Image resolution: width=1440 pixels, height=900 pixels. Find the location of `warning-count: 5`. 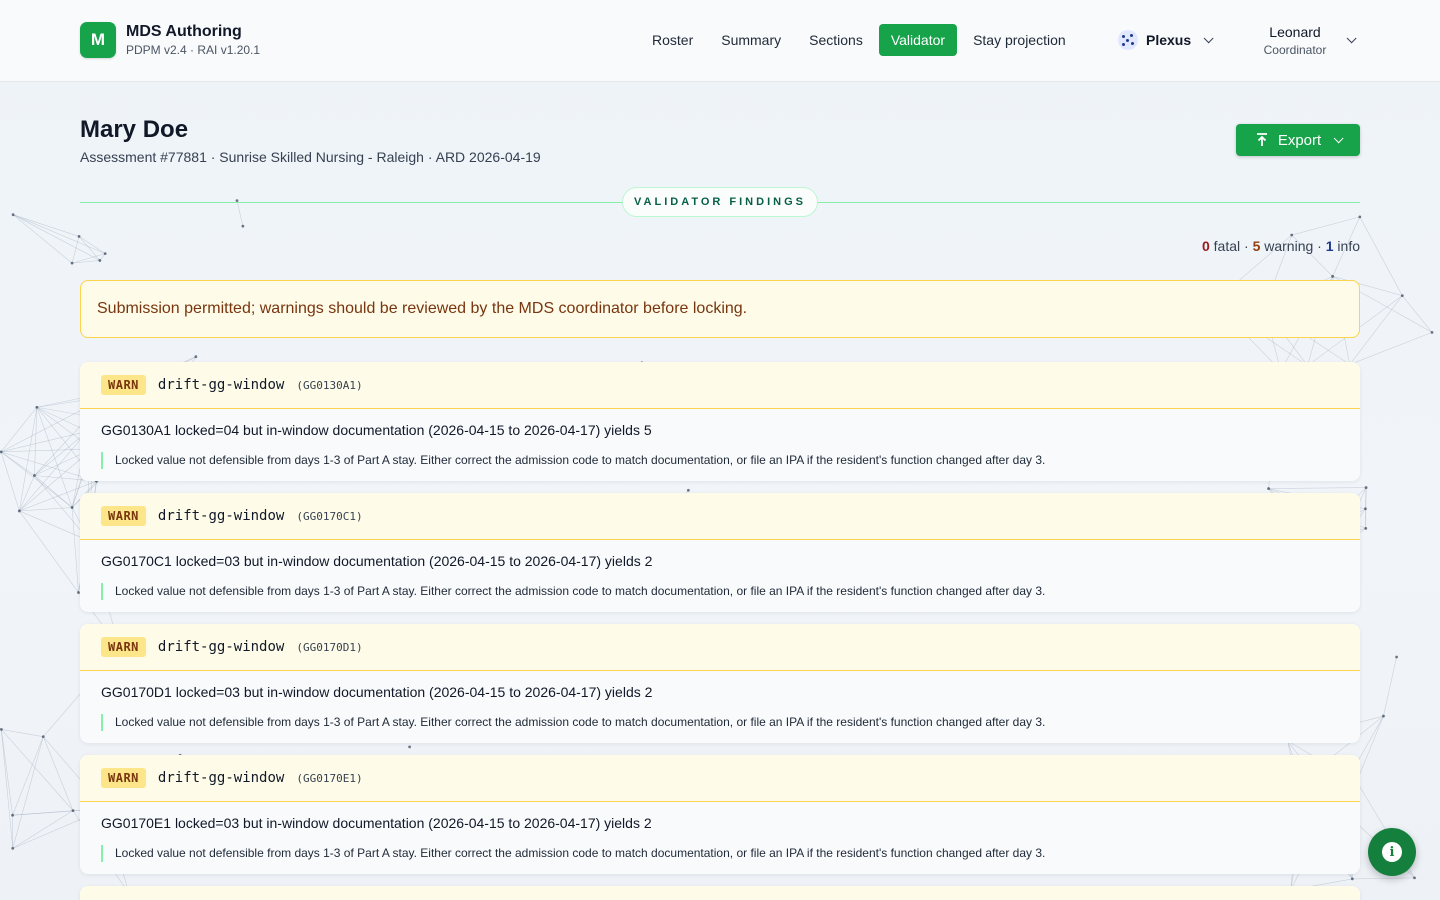

warning-count: 5 is located at coordinates (1256, 246).